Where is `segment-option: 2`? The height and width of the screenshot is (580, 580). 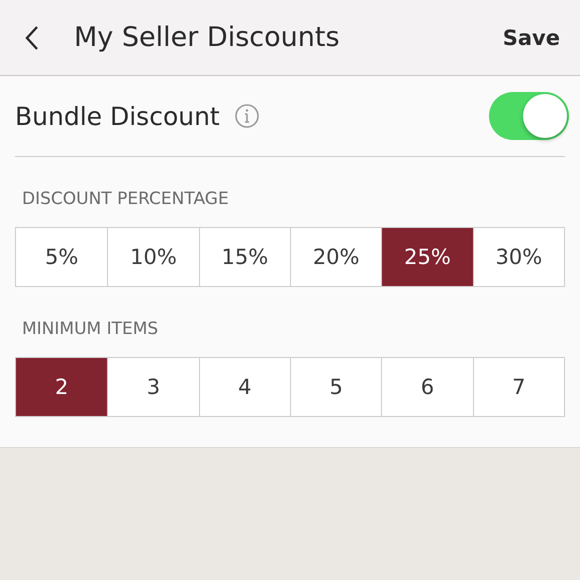
segment-option: 2 is located at coordinates (62, 387).